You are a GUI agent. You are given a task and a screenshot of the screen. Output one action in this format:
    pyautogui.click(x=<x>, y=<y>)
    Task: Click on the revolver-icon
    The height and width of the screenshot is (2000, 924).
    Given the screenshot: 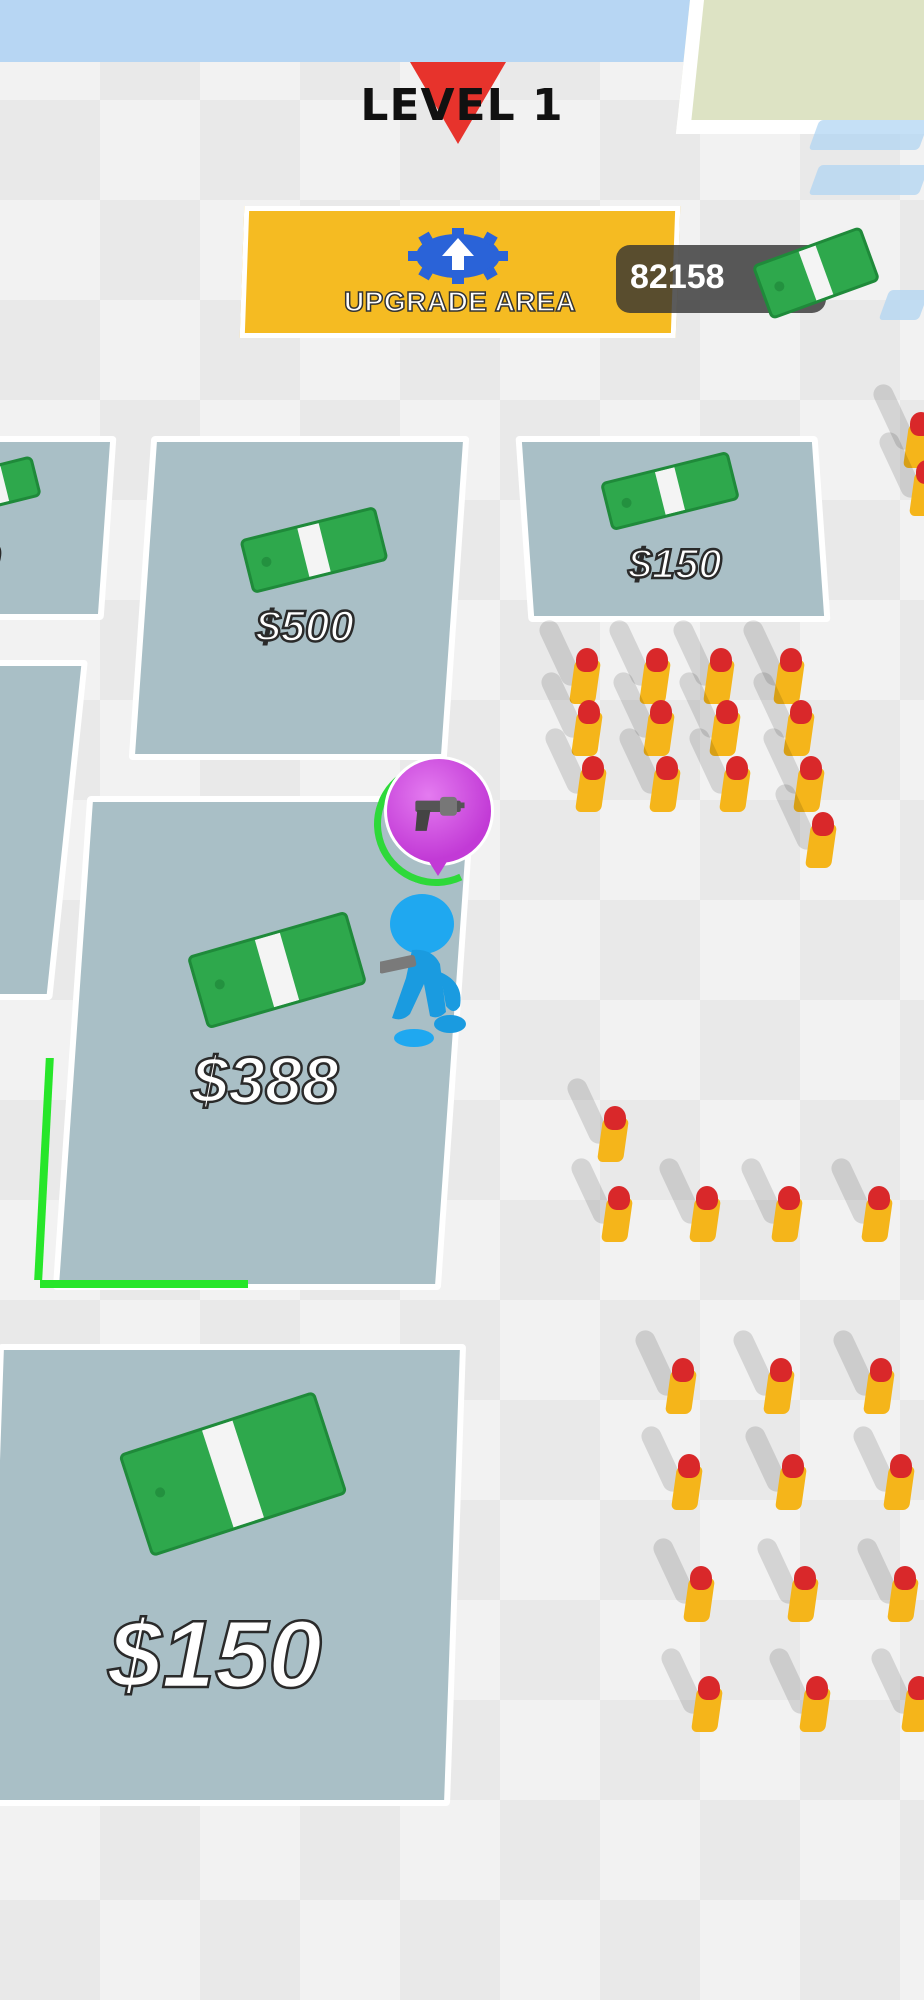 What is the action you would take?
    pyautogui.click(x=440, y=813)
    